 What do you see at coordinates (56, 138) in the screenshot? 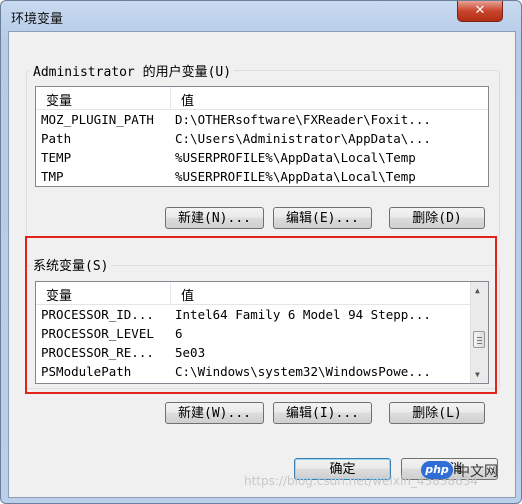
I see `variable-name: Path` at bounding box center [56, 138].